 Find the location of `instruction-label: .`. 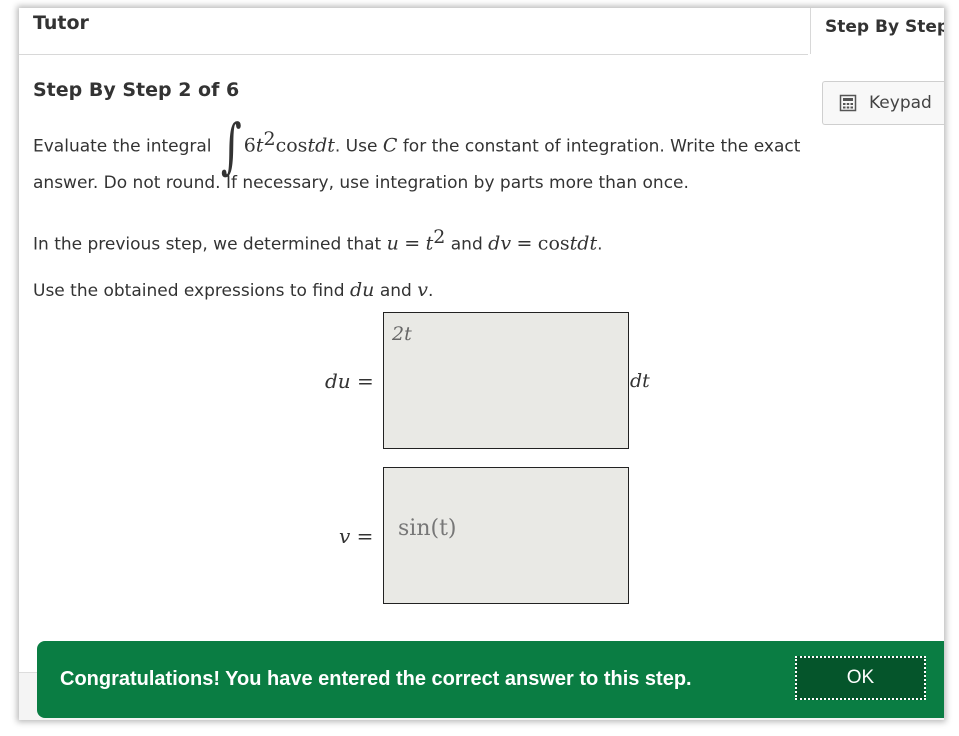

instruction-label: . is located at coordinates (430, 291).